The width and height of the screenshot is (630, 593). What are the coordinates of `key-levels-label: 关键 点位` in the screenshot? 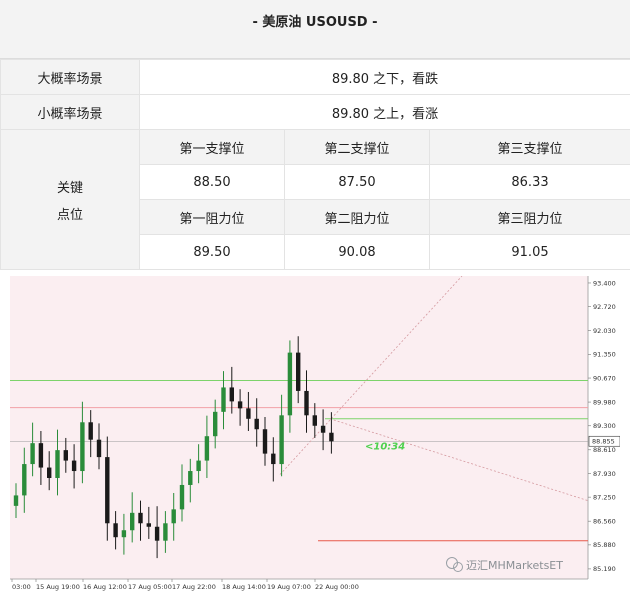 It's located at (70, 199).